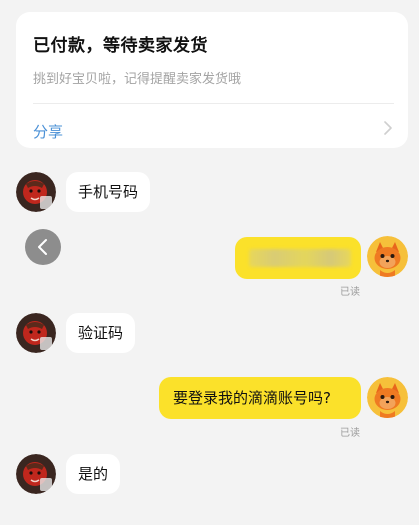 This screenshot has height=525, width=419. Describe the element at coordinates (252, 398) in the screenshot. I see `message-text: 要登录我的滴滴账号吗?` at that location.